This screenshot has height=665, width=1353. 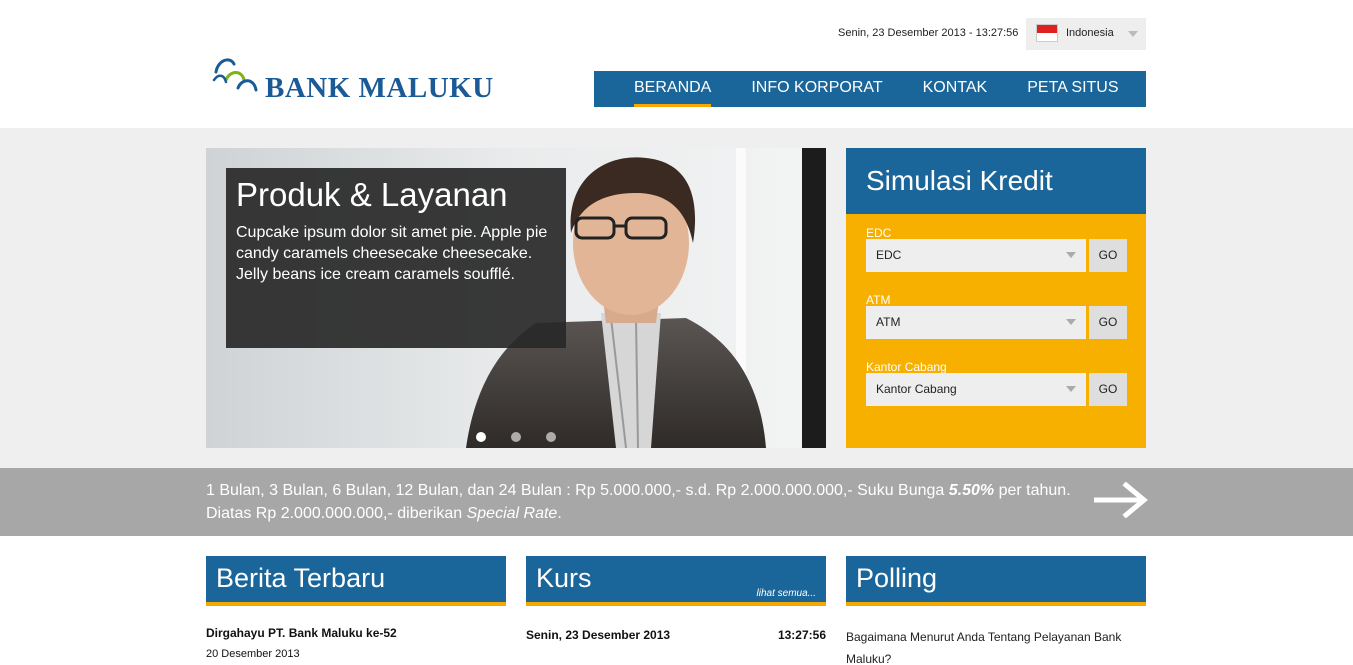 What do you see at coordinates (1121, 500) in the screenshot?
I see `arrow-right-icon` at bounding box center [1121, 500].